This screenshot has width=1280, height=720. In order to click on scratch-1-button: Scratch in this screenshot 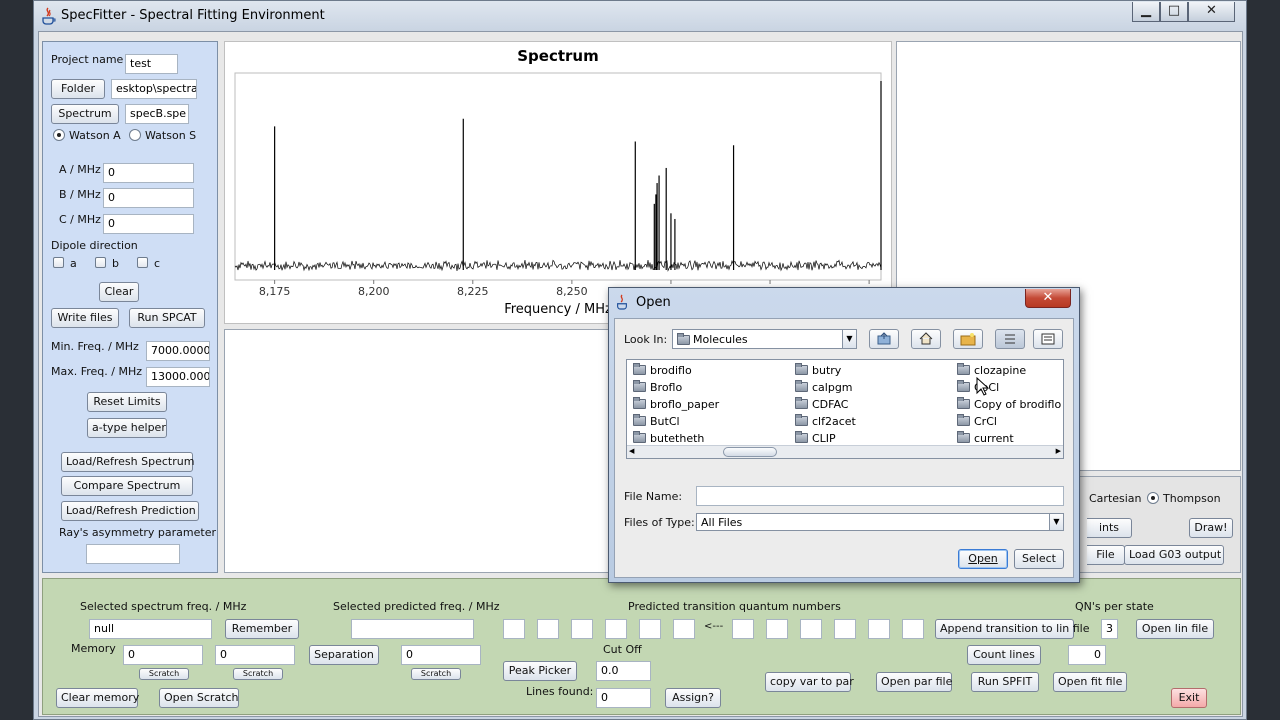, I will do `click(164, 674)`.